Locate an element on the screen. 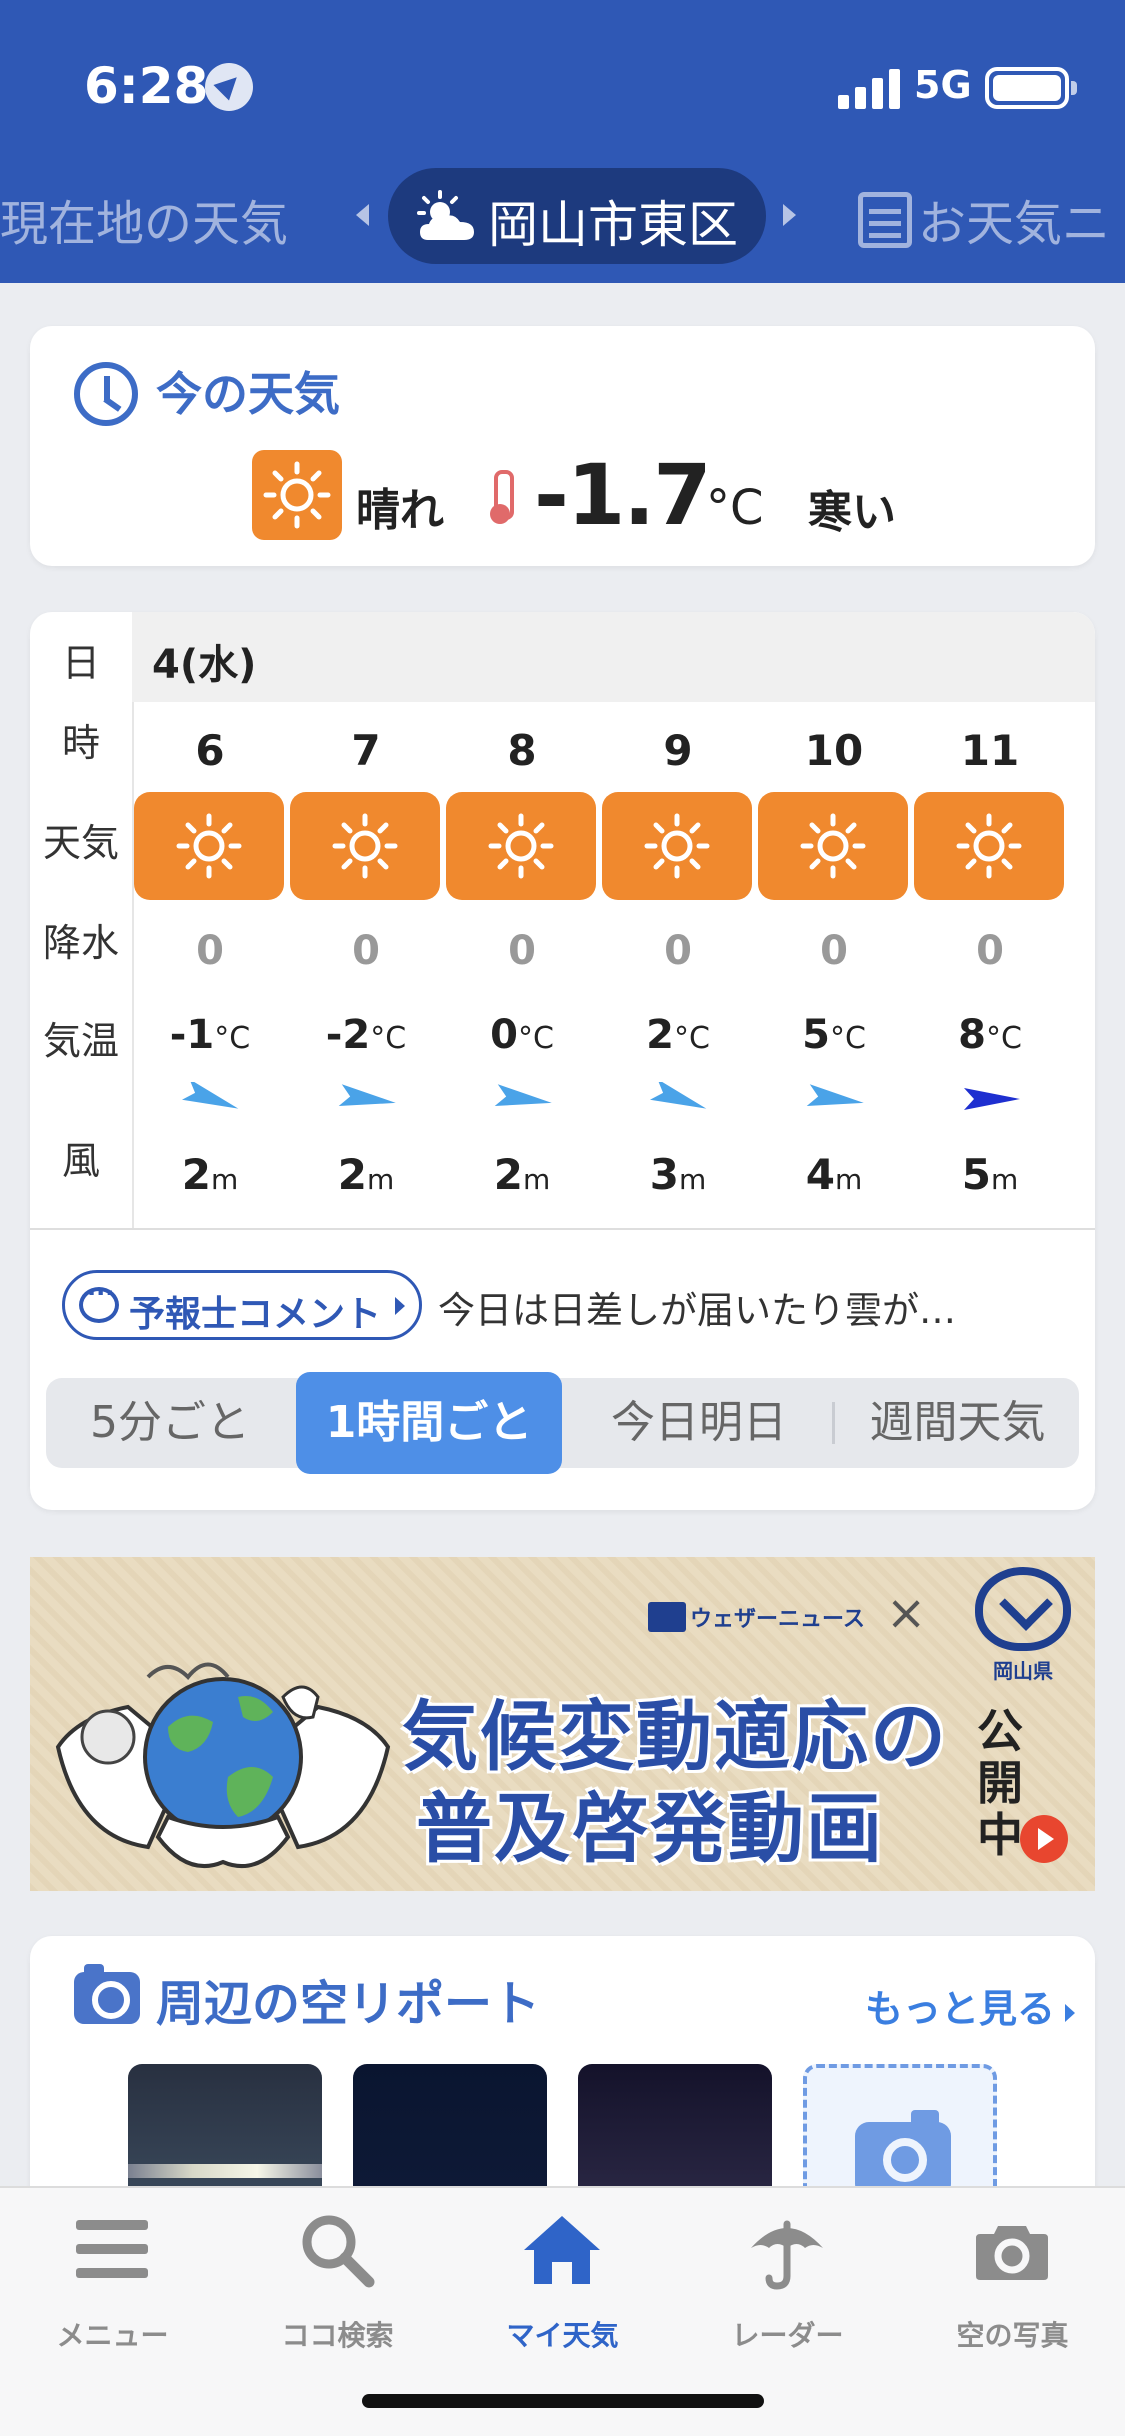 This screenshot has width=1125, height=2436. weathernews-logo-icon is located at coordinates (667, 1617).